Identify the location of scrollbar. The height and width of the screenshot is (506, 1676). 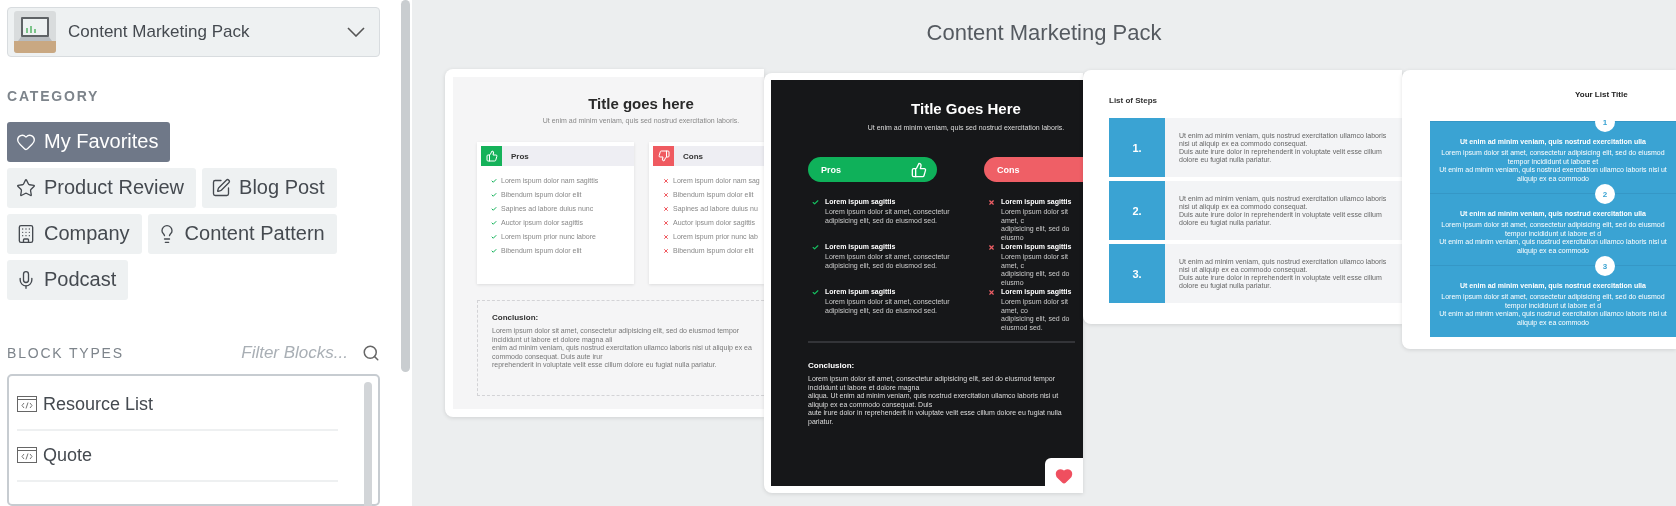
(405, 186).